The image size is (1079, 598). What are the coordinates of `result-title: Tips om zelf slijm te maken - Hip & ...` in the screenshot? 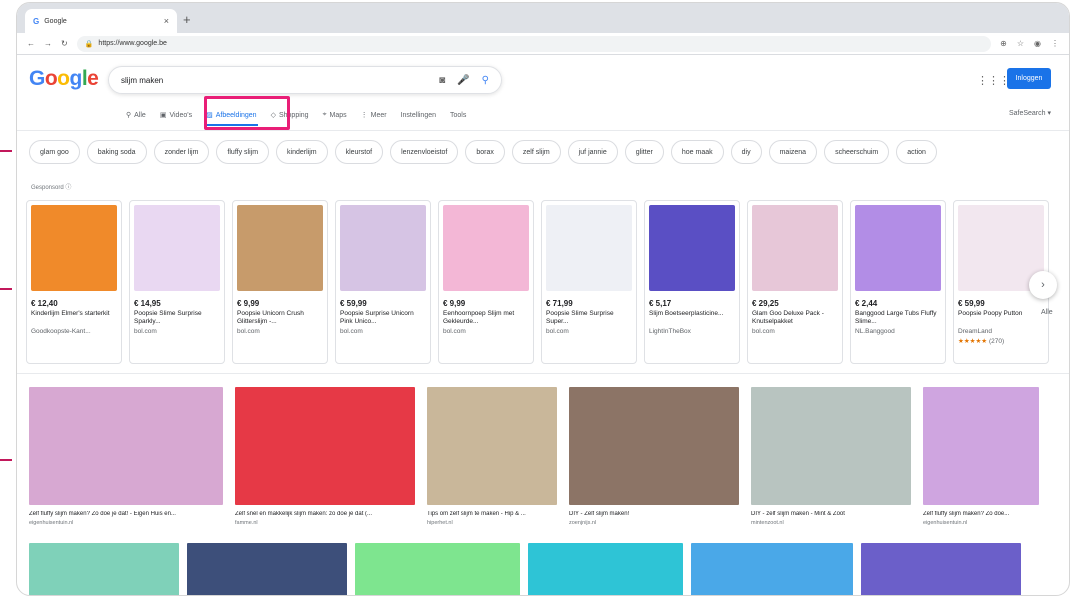 It's located at (492, 514).